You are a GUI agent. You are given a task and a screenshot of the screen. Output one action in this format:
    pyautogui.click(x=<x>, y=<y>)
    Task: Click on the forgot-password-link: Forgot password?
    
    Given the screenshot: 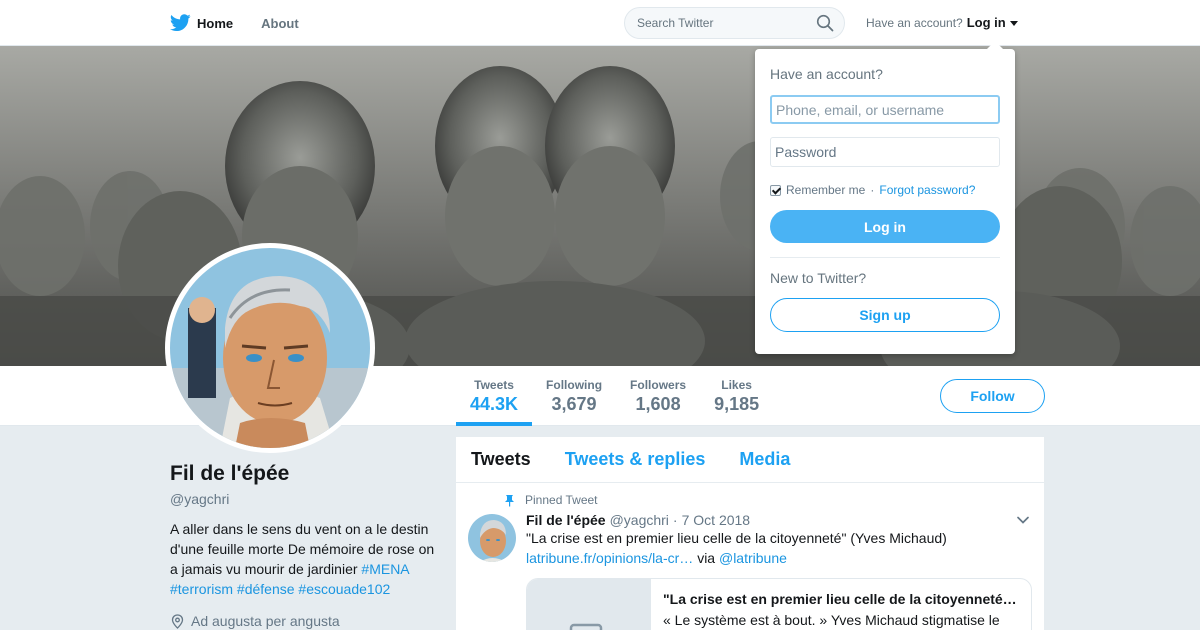 What is the action you would take?
    pyautogui.click(x=927, y=190)
    